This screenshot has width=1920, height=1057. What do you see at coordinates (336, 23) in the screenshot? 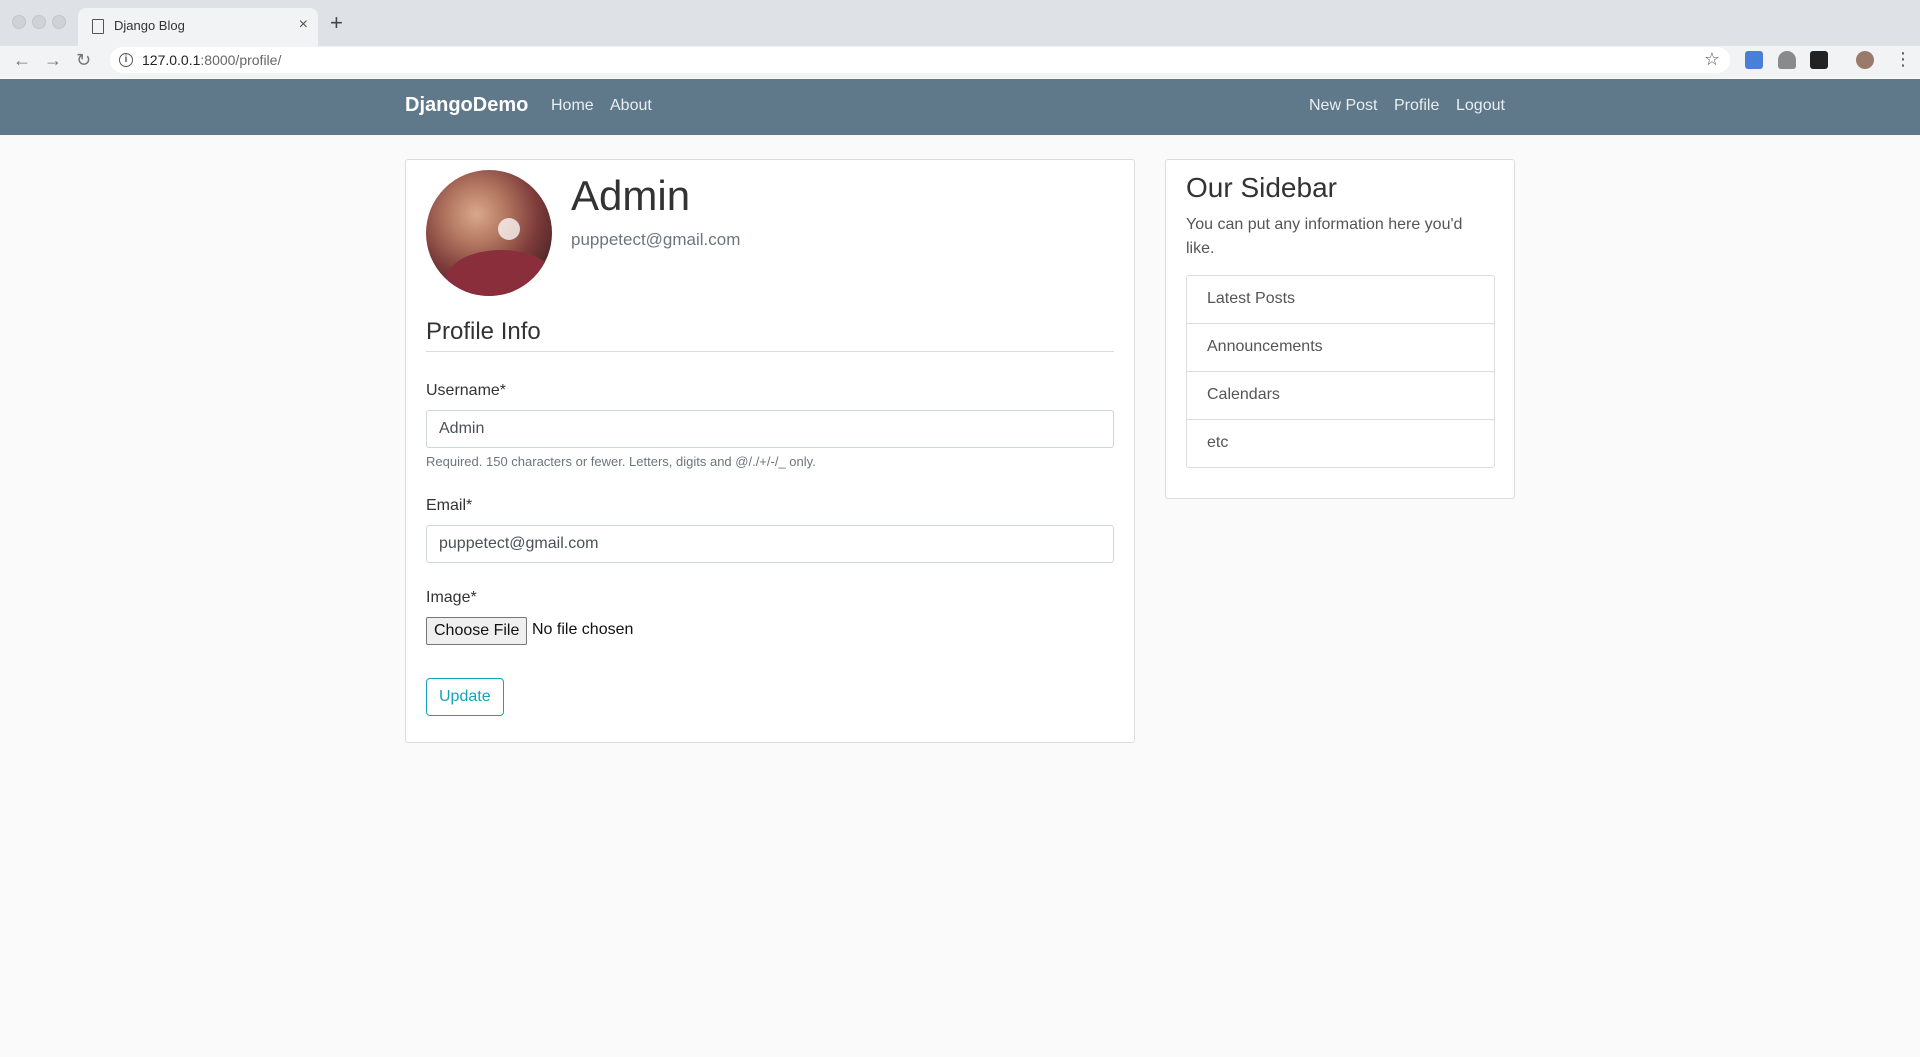
I see `new-tab-icon: +` at bounding box center [336, 23].